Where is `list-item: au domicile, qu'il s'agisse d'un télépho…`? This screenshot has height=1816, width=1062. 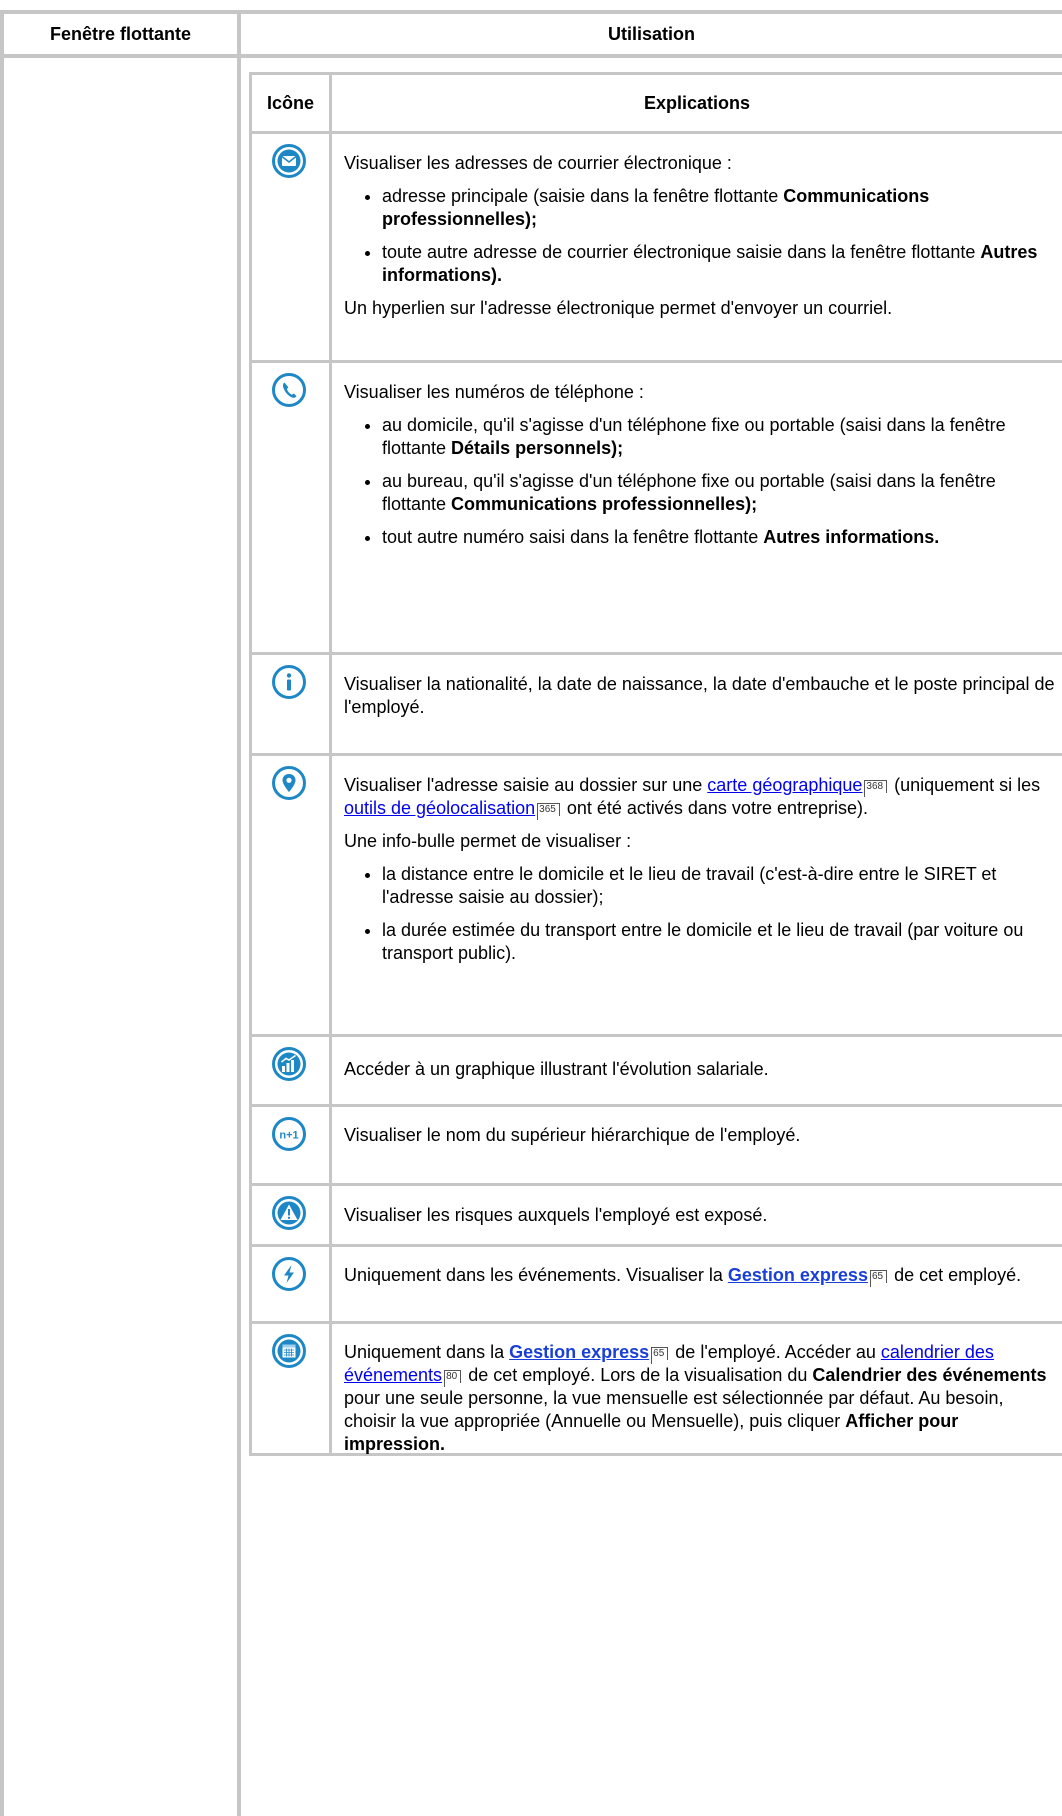
list-item: au domicile, qu'il s'agisse d'un télépho… is located at coordinates (721, 437).